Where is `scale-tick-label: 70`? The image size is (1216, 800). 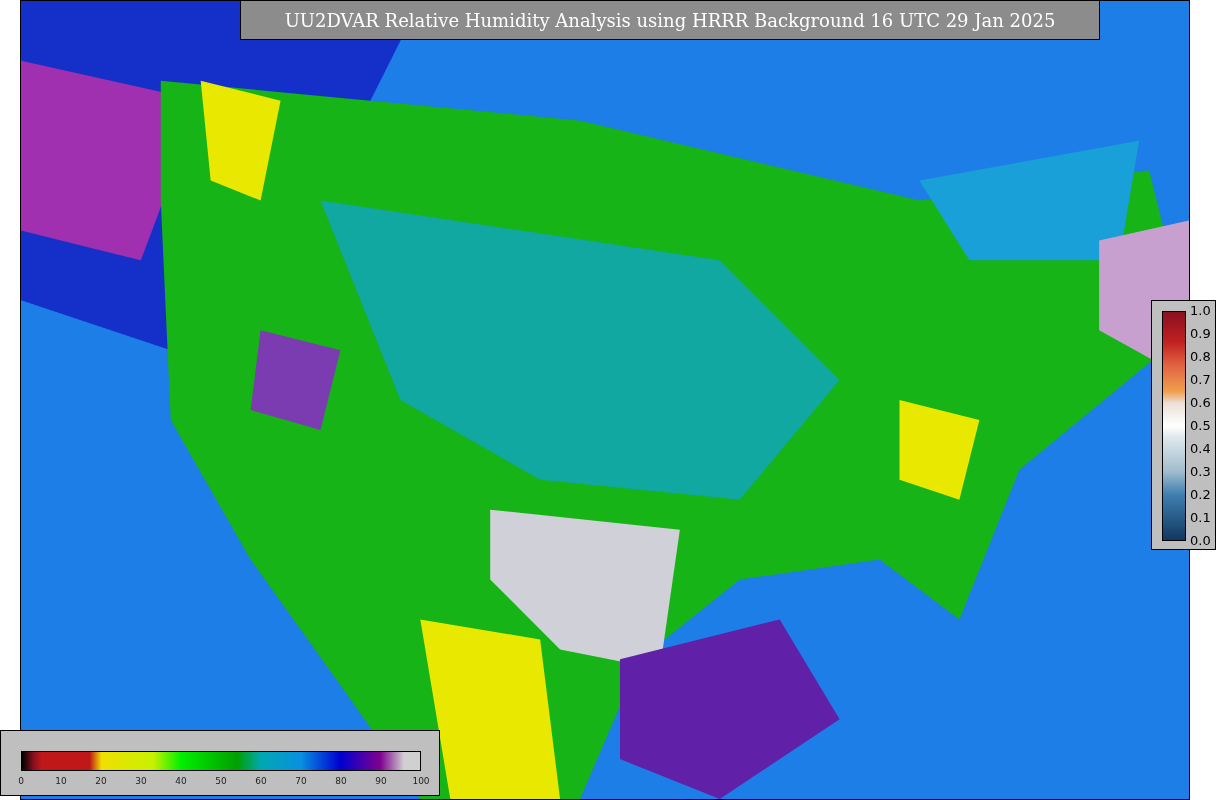 scale-tick-label: 70 is located at coordinates (301, 781).